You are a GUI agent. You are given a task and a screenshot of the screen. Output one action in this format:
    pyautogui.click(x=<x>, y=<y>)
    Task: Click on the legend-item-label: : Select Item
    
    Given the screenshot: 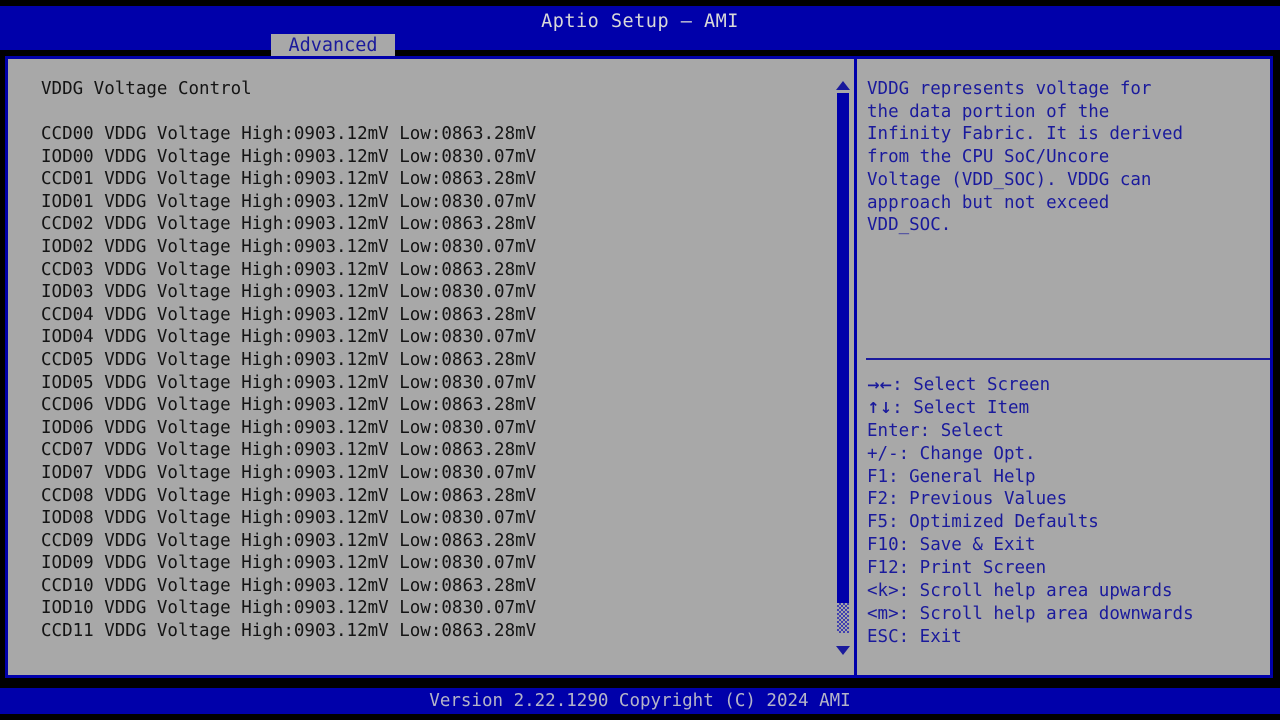 What is the action you would take?
    pyautogui.click(x=961, y=407)
    